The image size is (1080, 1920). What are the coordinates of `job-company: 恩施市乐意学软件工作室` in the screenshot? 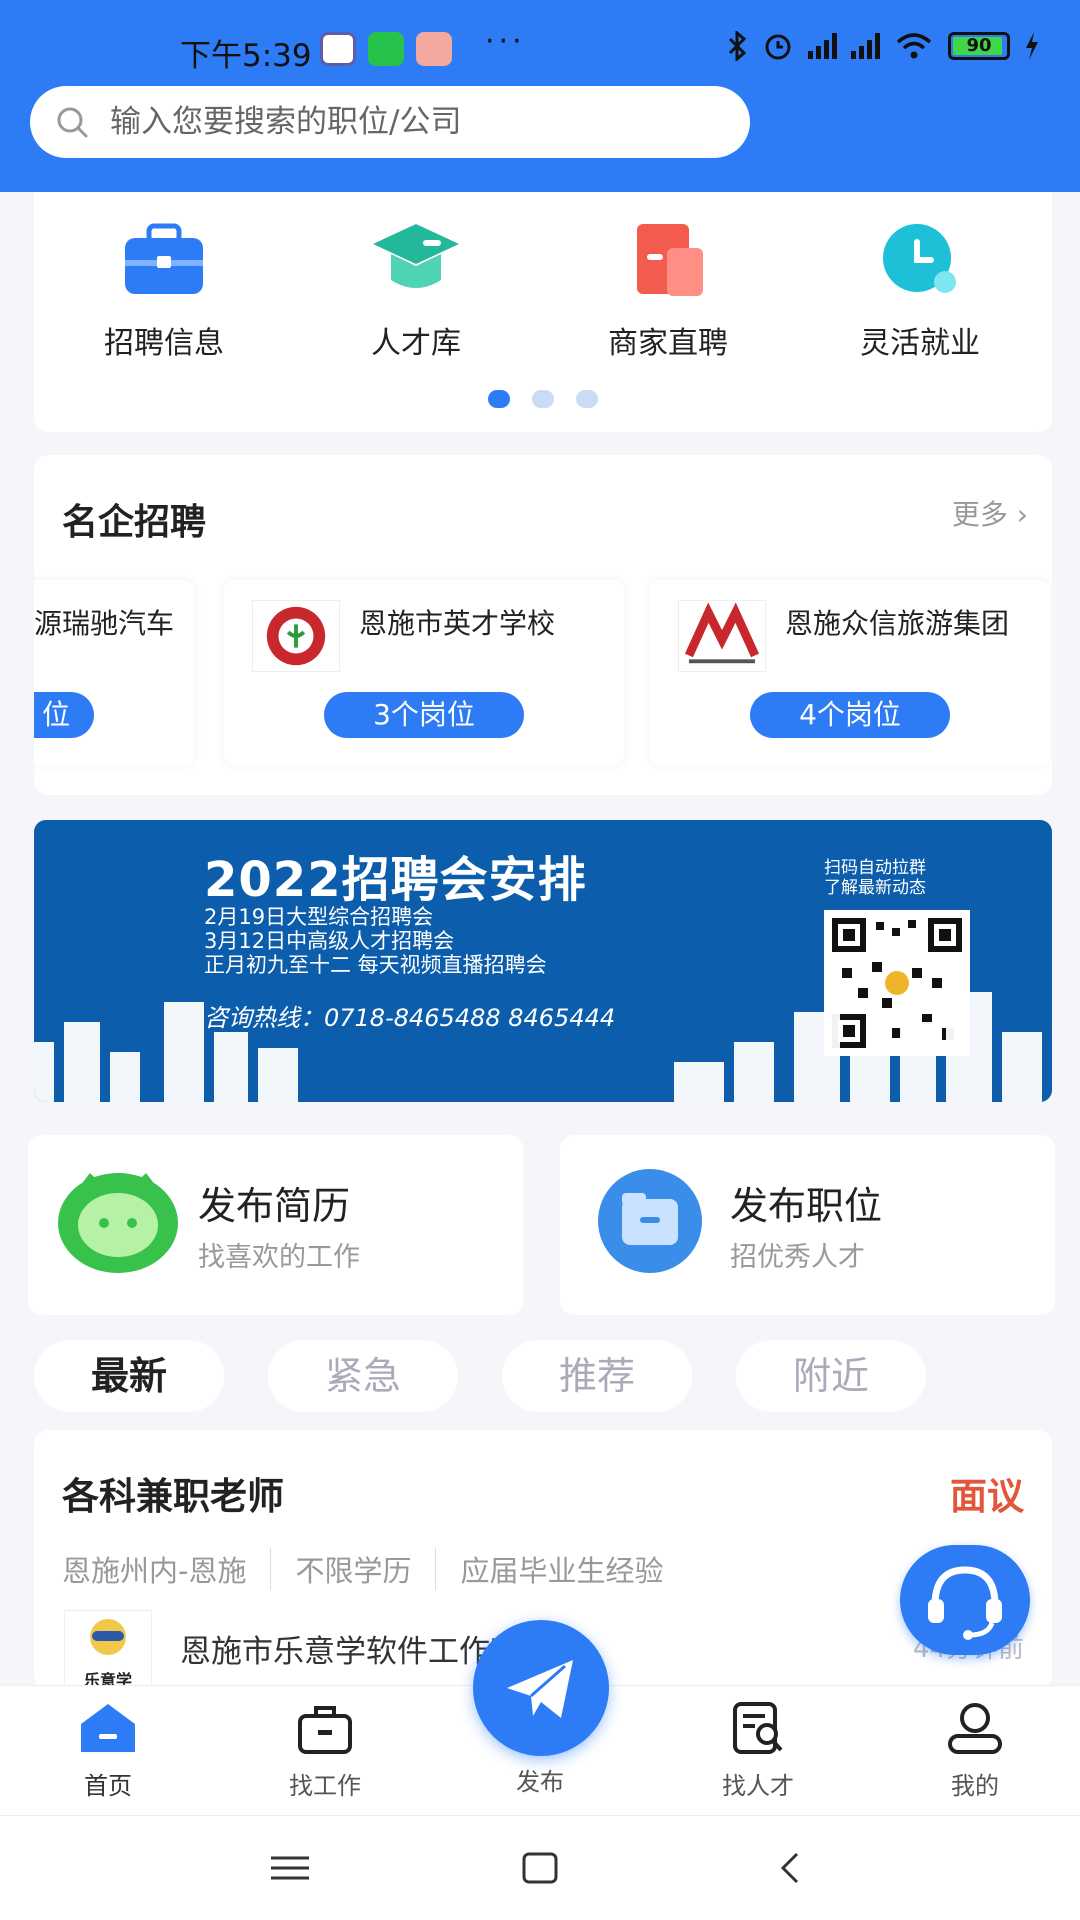 It's located at (350, 1652).